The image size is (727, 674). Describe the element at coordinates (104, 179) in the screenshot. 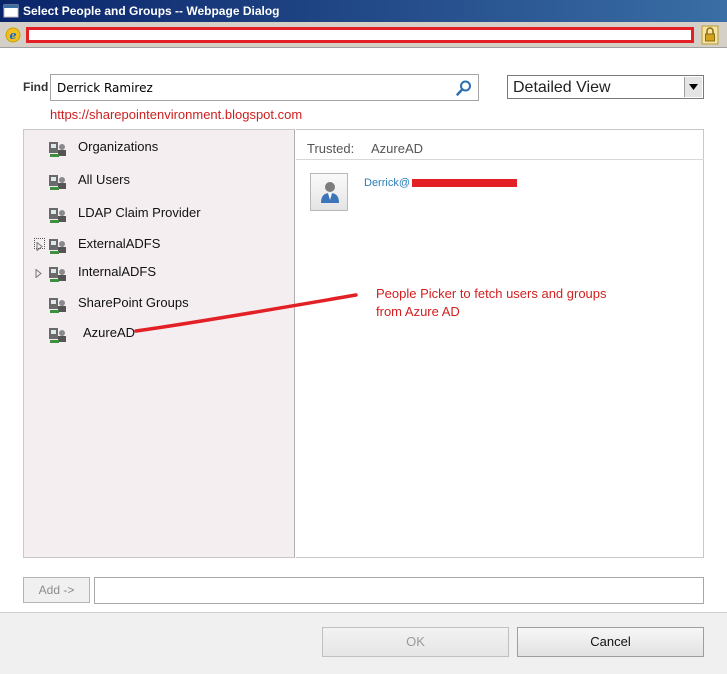

I see `tree-item-label: All Users` at that location.